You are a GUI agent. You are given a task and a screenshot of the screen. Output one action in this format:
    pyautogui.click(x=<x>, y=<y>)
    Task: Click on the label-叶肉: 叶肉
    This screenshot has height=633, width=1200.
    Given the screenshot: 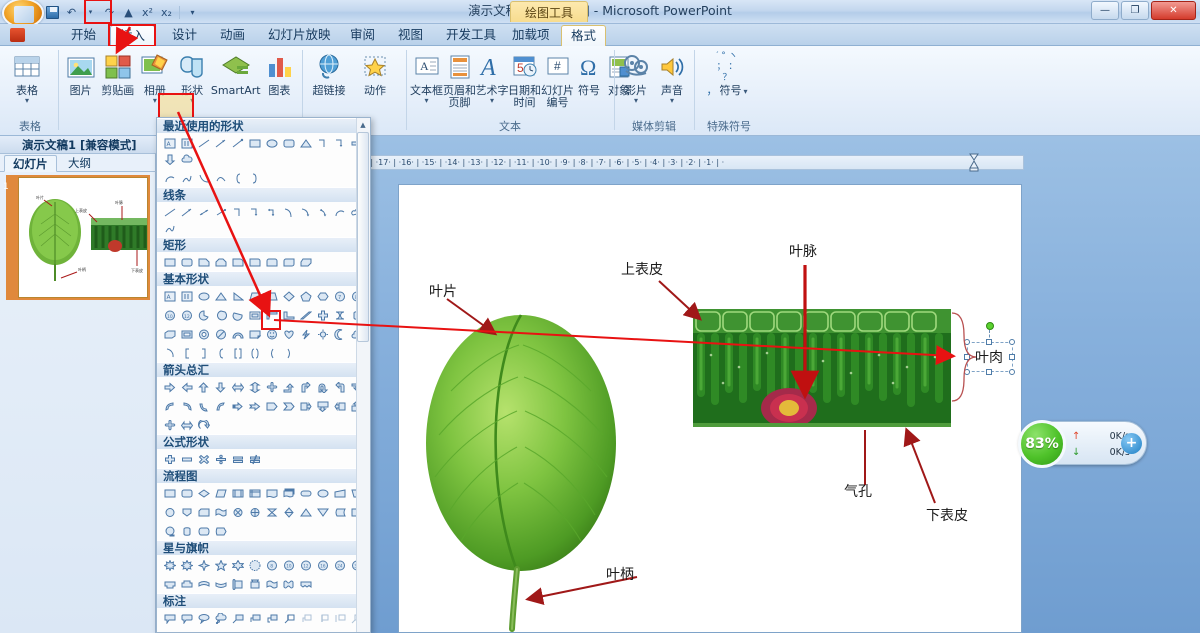 What is the action you would take?
    pyautogui.click(x=989, y=357)
    